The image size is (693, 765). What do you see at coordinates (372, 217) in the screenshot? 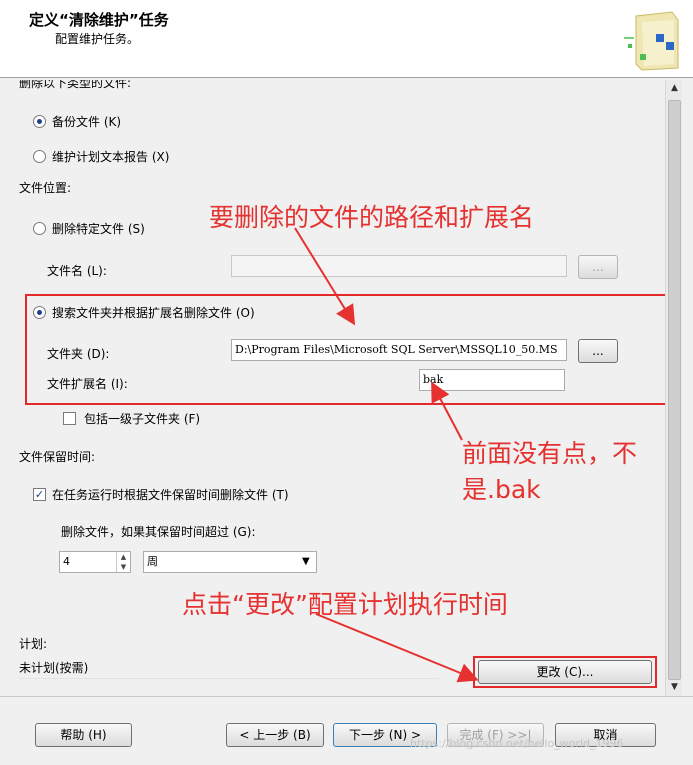
I see `annotation-path-note: 要删除的文件的路径和扩展名` at bounding box center [372, 217].